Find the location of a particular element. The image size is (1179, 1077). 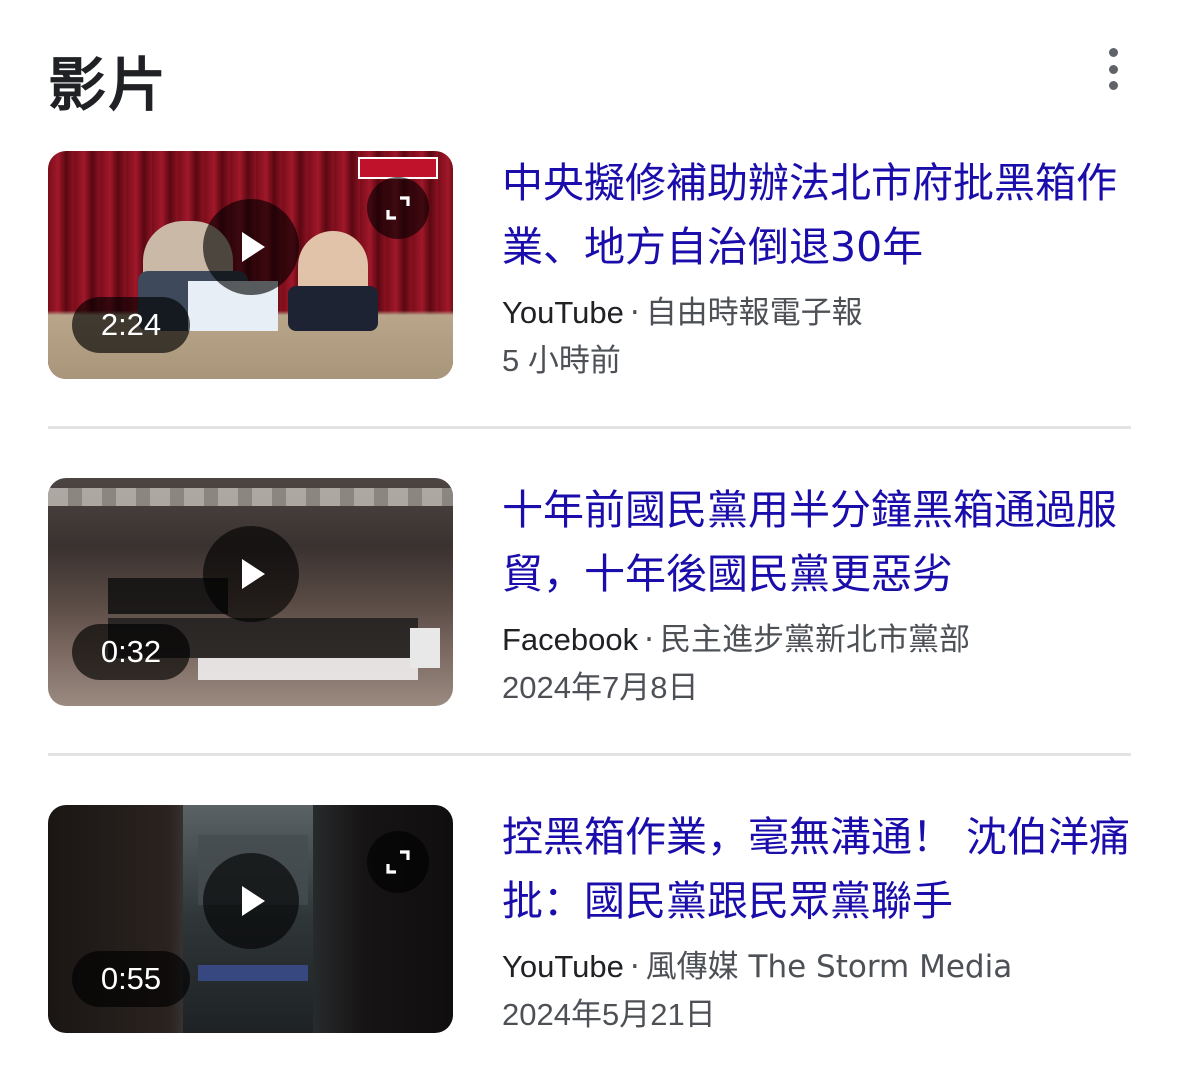

video-thumbnail: 0:55 is located at coordinates (250, 919).